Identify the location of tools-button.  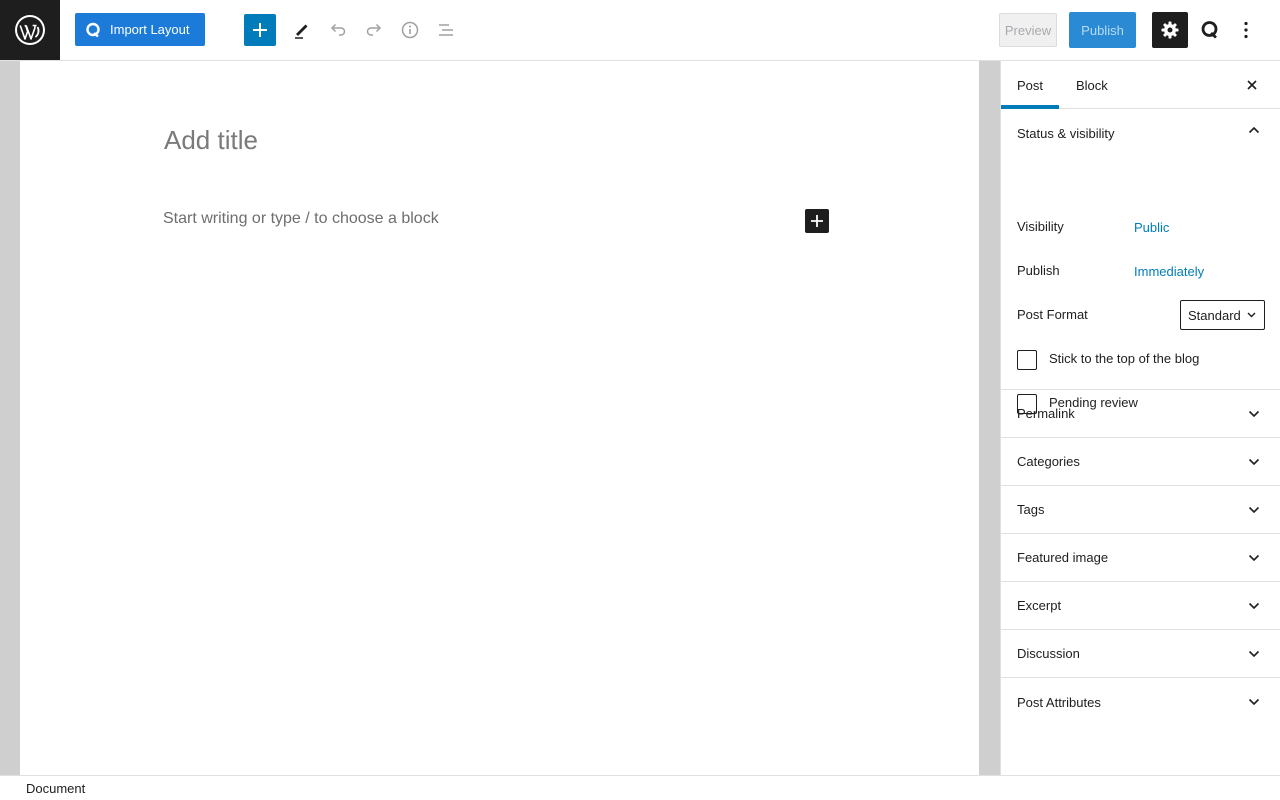
(302, 30).